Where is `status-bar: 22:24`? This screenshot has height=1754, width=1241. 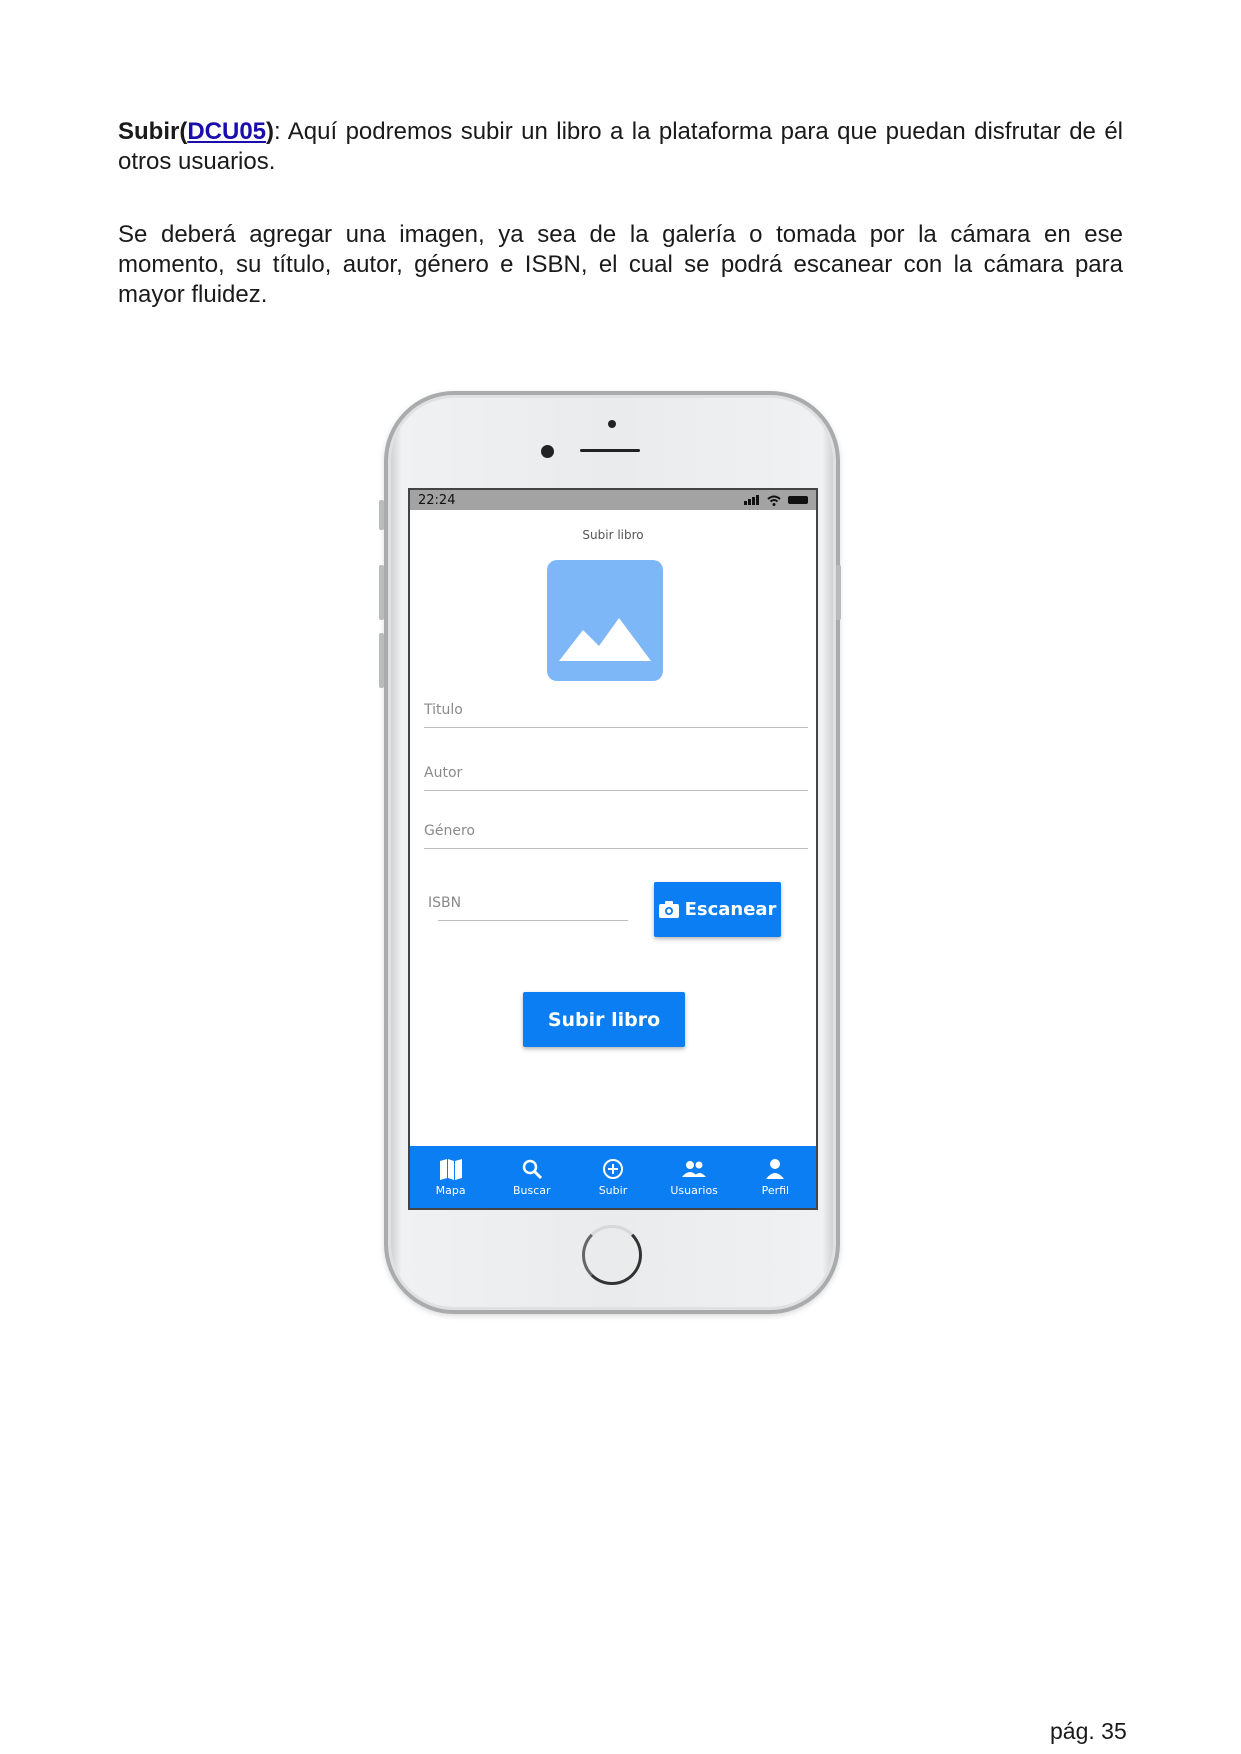
status-bar: 22:24 is located at coordinates (613, 500).